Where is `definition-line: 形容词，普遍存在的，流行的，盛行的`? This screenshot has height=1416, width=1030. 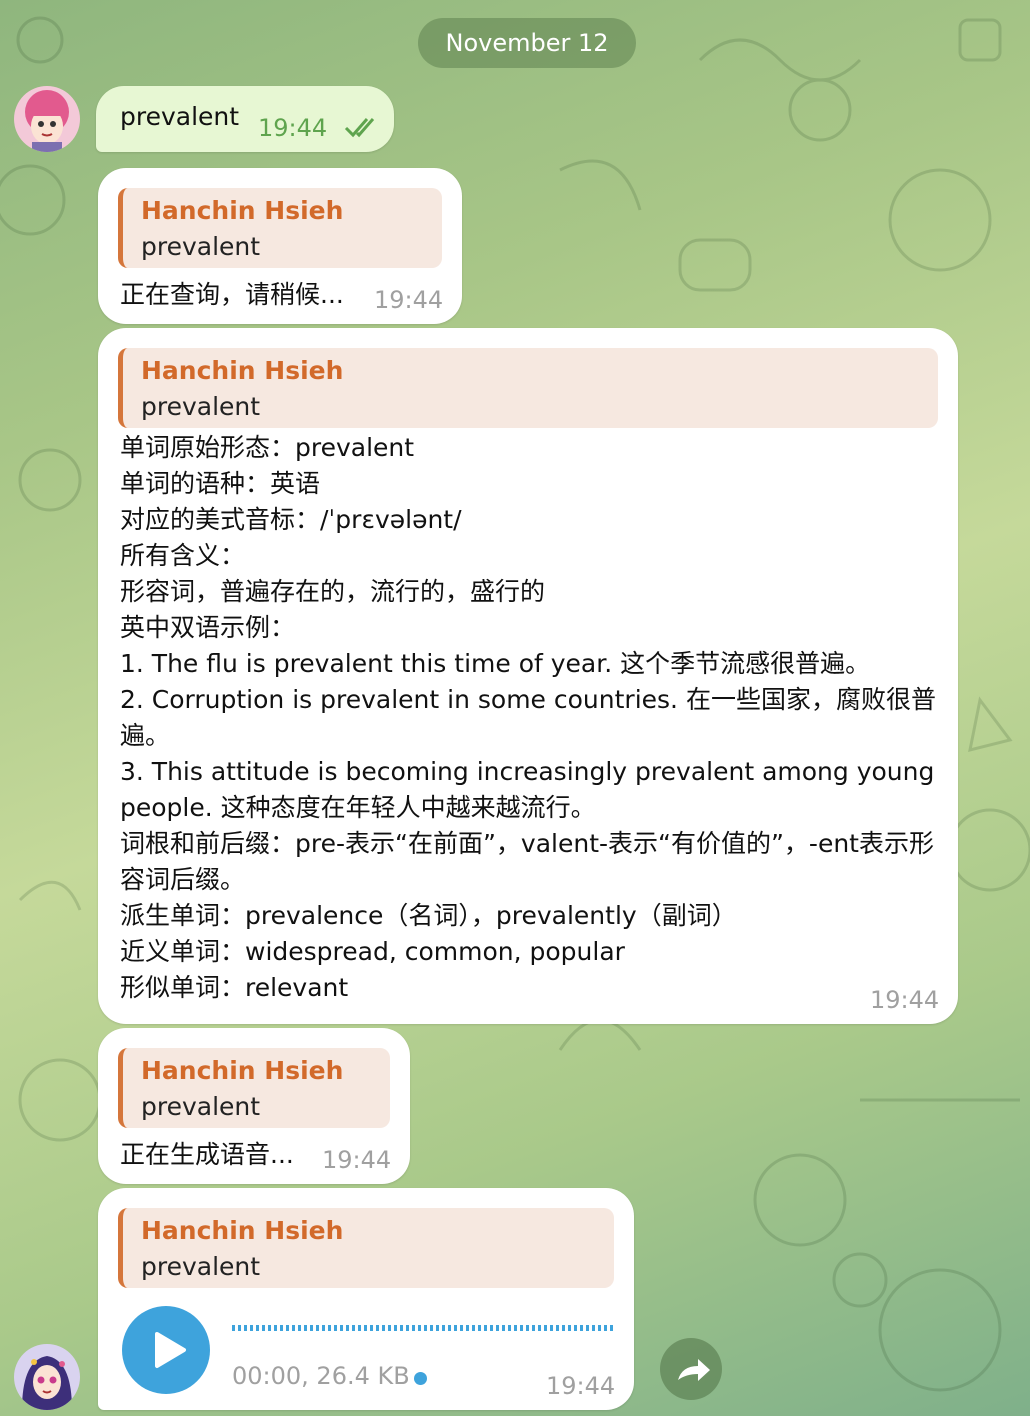 definition-line: 形容词，普遍存在的，流行的，盛行的 is located at coordinates (333, 591).